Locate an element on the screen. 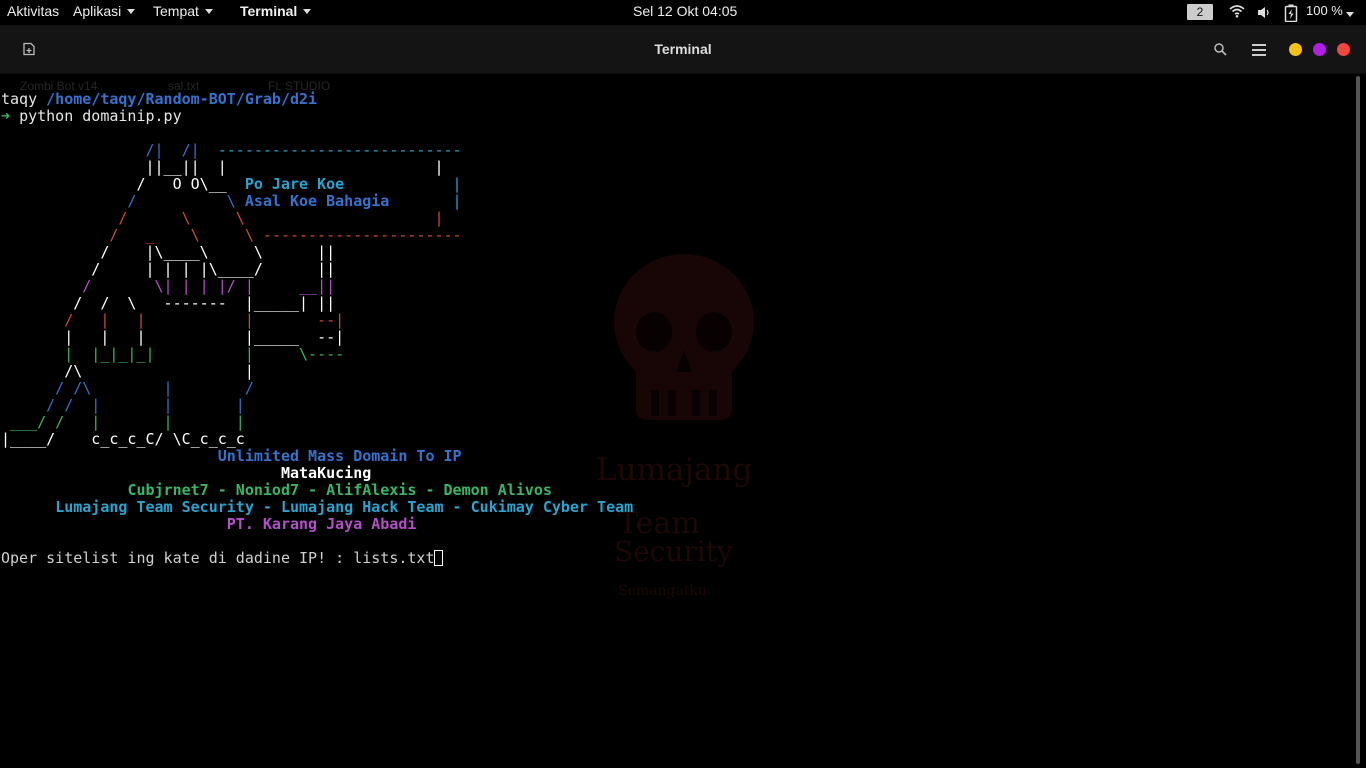 The image size is (1366, 768). window-title: Terminal is located at coordinates (683, 49).